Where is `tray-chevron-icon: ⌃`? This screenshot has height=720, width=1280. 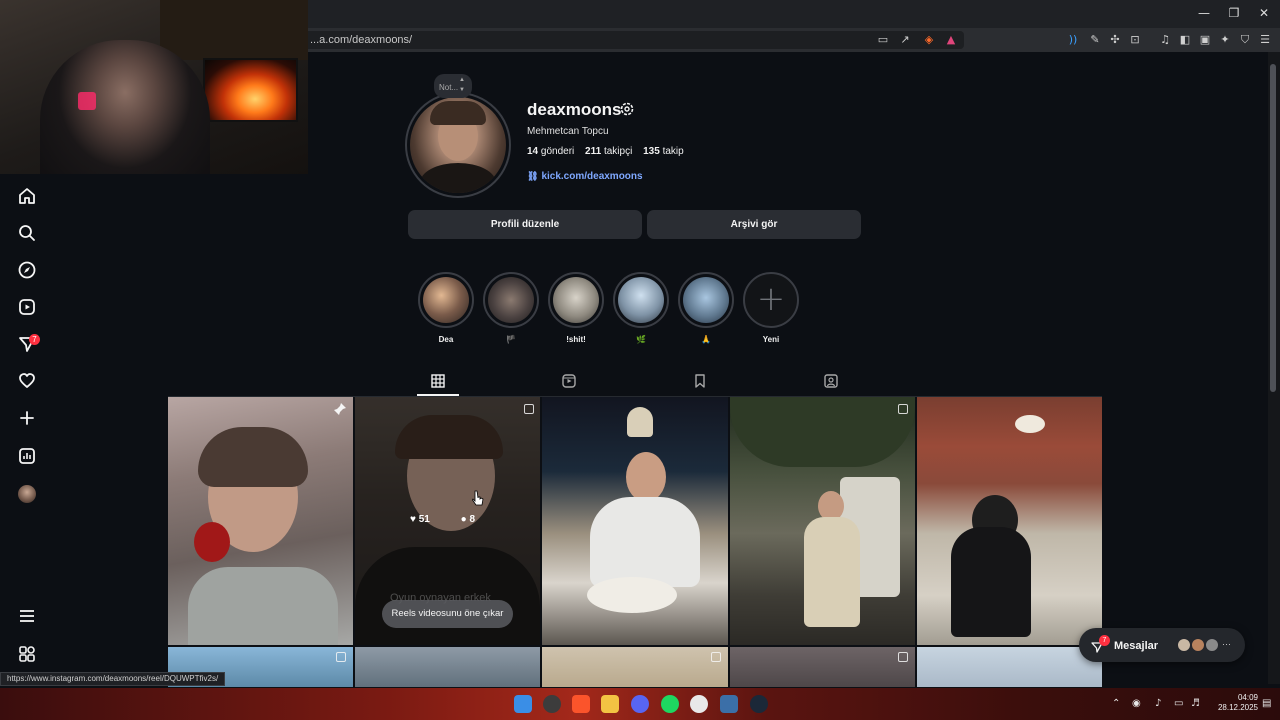 tray-chevron-icon: ⌃ is located at coordinates (1116, 703).